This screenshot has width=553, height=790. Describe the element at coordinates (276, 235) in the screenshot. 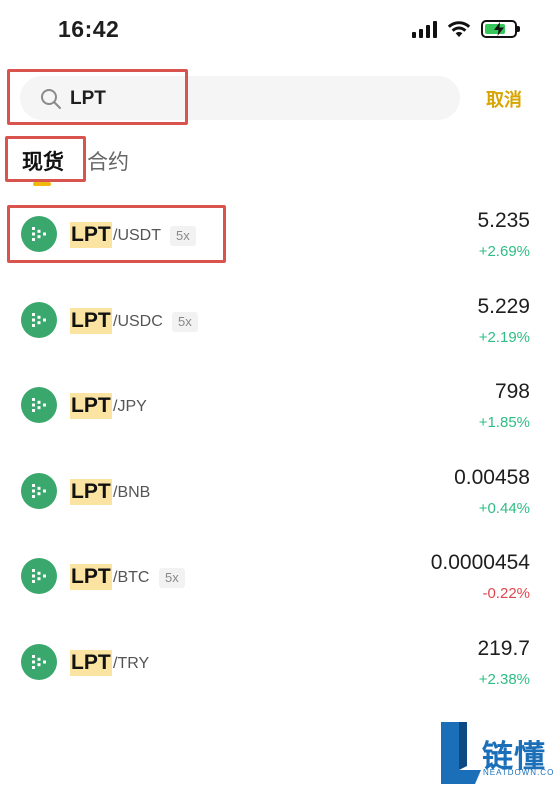

I see `market-row: LPT/USDT 5x 5.235 +2.69%` at that location.